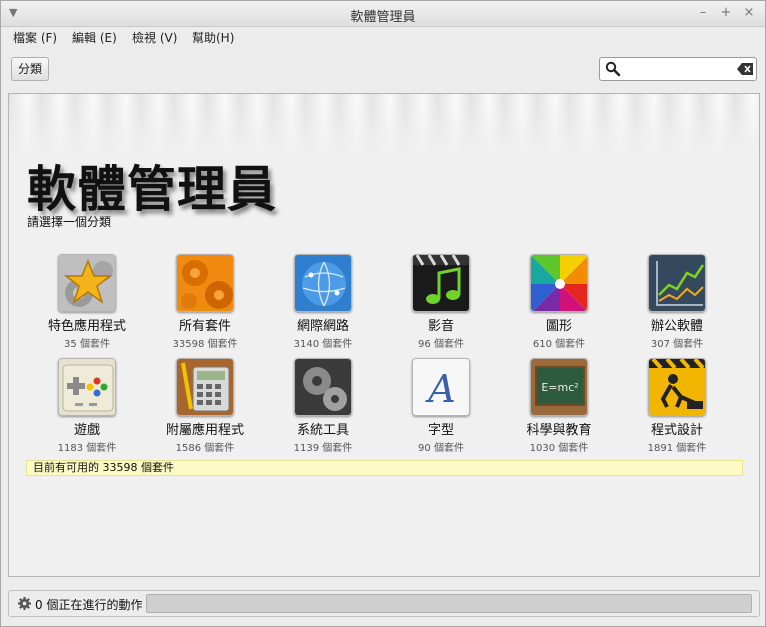 This screenshot has width=766, height=627. What do you see at coordinates (322, 430) in the screenshot?
I see `category-name: 系統工具` at bounding box center [322, 430].